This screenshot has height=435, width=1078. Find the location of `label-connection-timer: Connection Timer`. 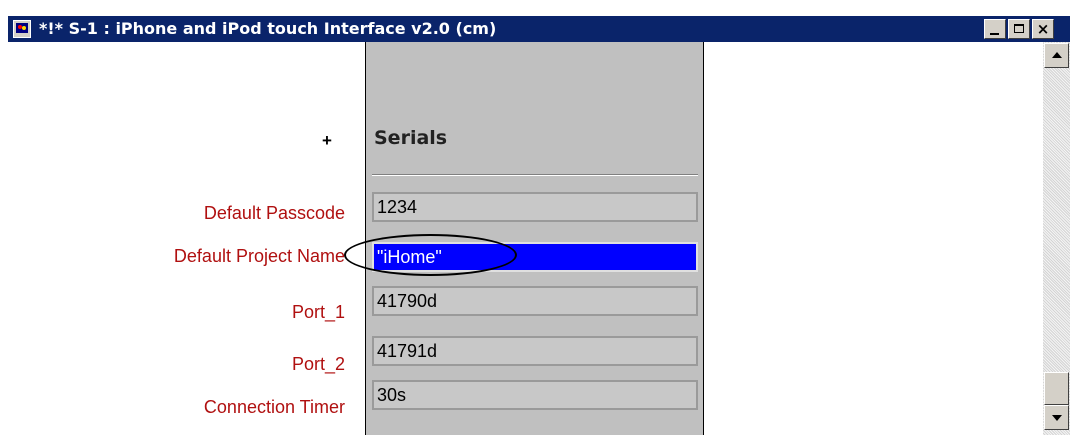

label-connection-timer: Connection Timer is located at coordinates (274, 407).